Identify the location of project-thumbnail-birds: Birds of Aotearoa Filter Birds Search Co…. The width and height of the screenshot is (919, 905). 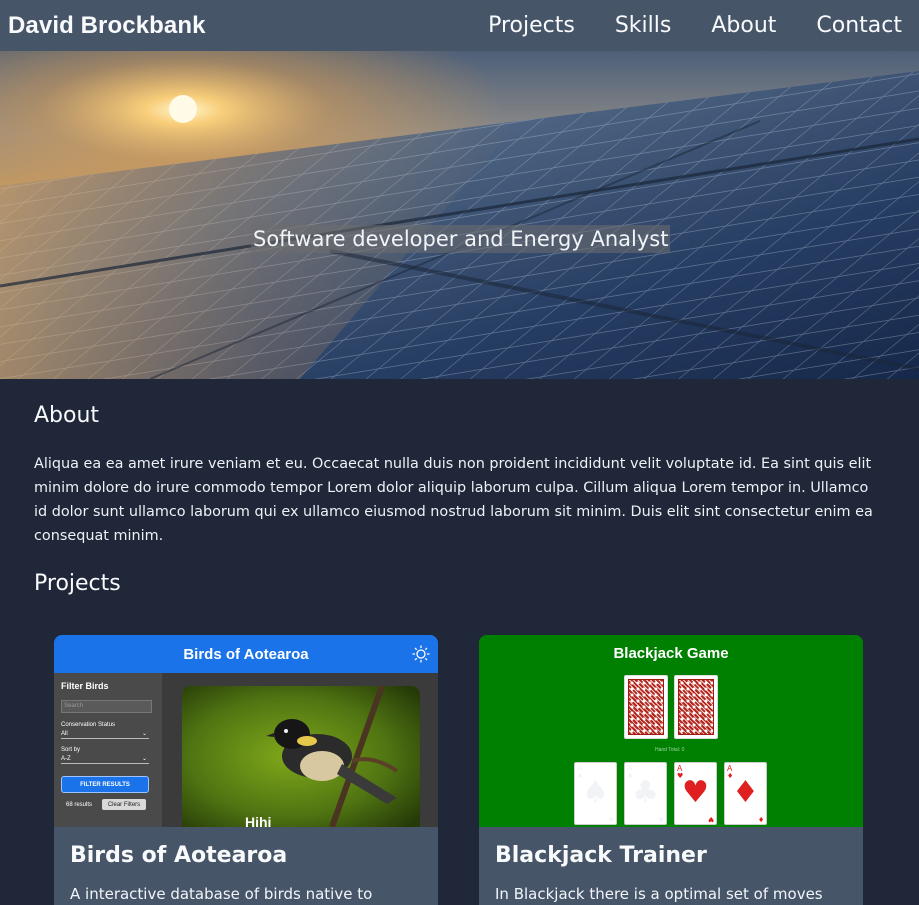
(246, 731).